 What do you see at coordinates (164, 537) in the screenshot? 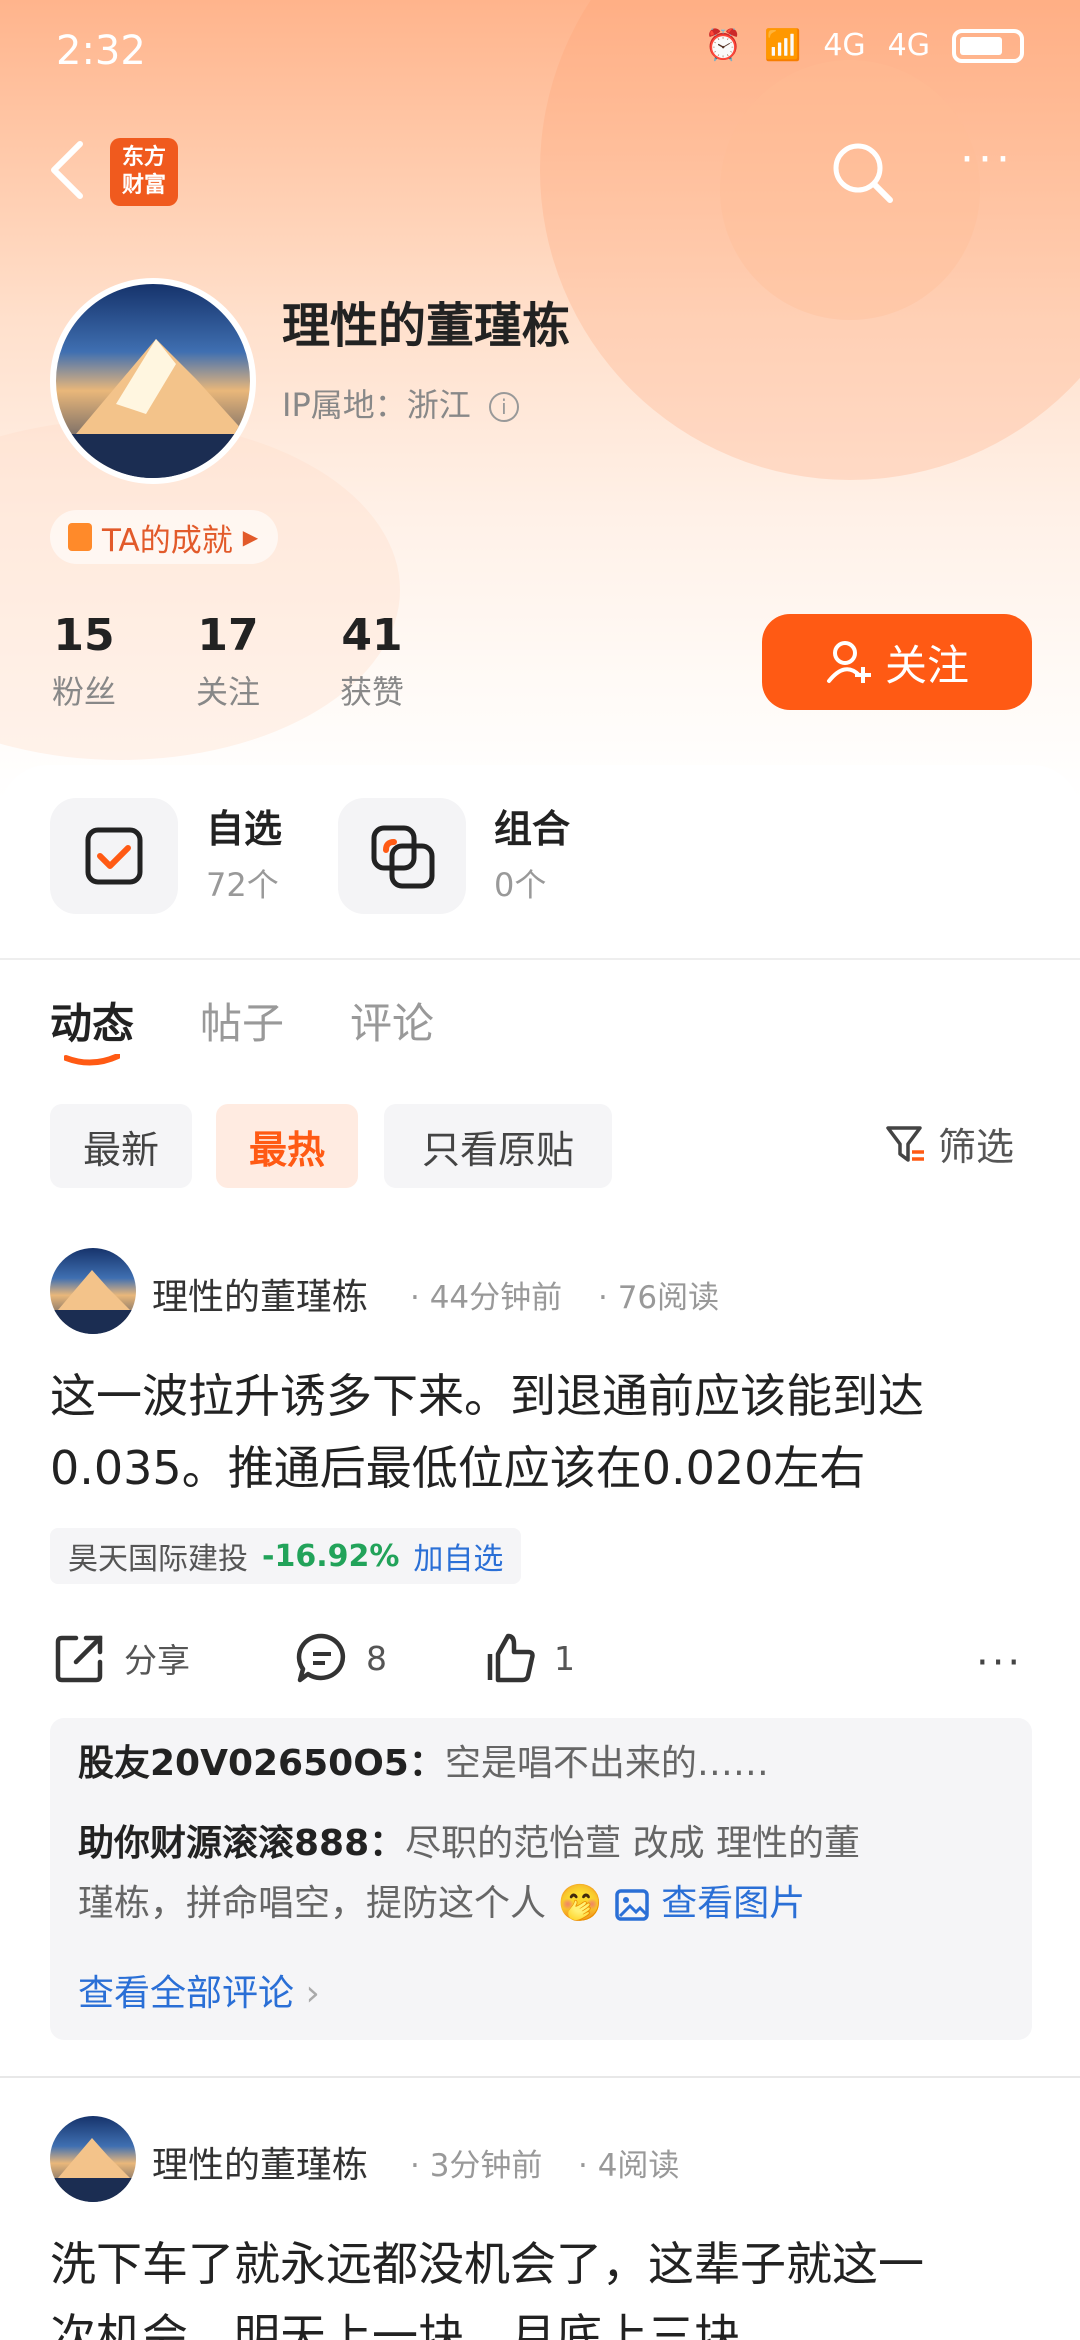
I see `achievement-button: TA的成就 ▶` at bounding box center [164, 537].